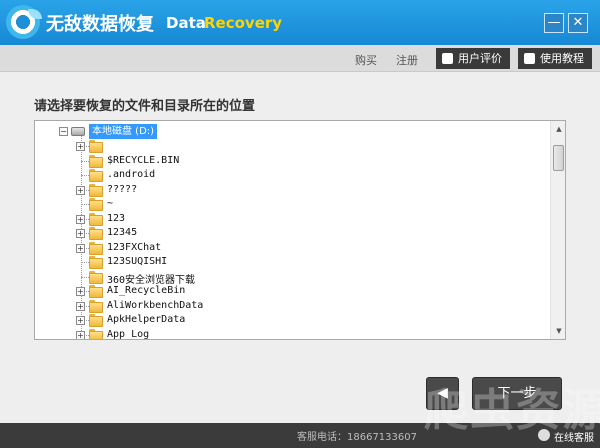 The height and width of the screenshot is (448, 600). I want to click on instruction-heading: 请选择要恢复的文件和目录所在的位置, so click(145, 106).